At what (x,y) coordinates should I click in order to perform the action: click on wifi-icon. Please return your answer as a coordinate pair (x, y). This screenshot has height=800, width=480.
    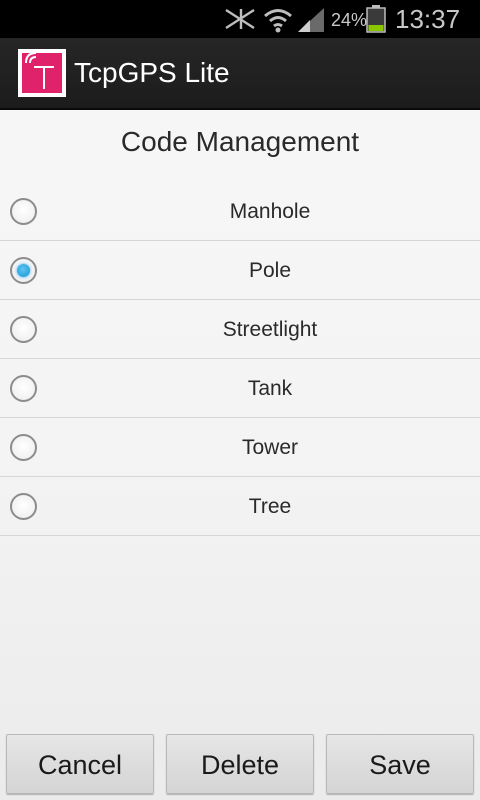
    Looking at the image, I should click on (278, 21).